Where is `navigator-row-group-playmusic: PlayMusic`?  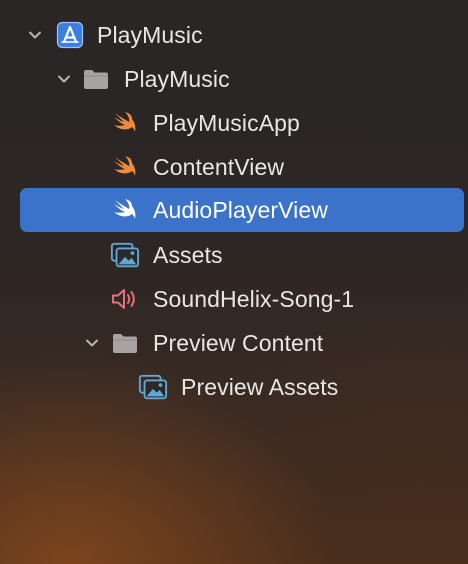
navigator-row-group-playmusic: PlayMusic is located at coordinates (234, 79).